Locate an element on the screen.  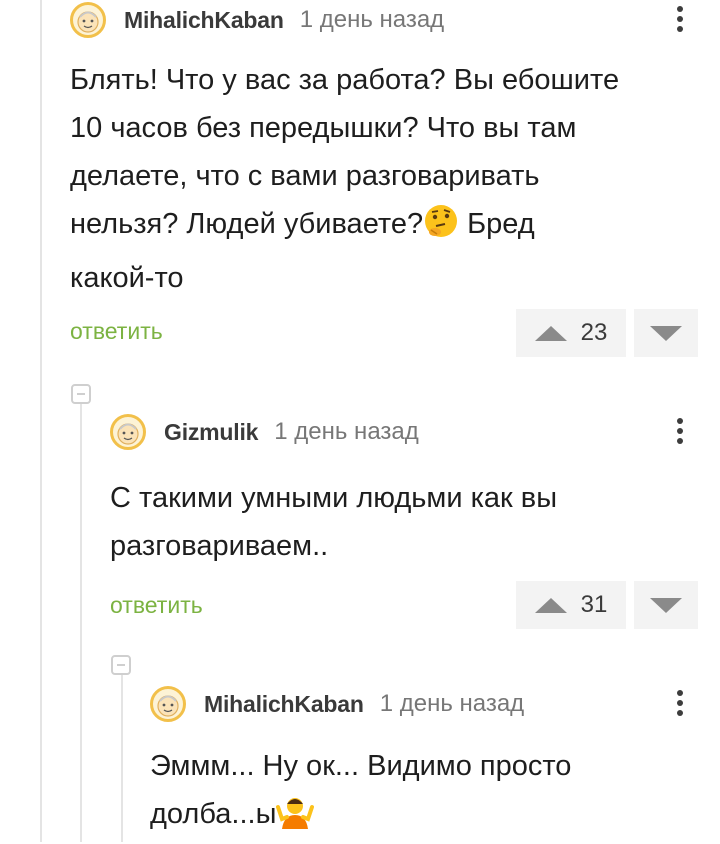
collapse-thread-button is located at coordinates (81, 394).